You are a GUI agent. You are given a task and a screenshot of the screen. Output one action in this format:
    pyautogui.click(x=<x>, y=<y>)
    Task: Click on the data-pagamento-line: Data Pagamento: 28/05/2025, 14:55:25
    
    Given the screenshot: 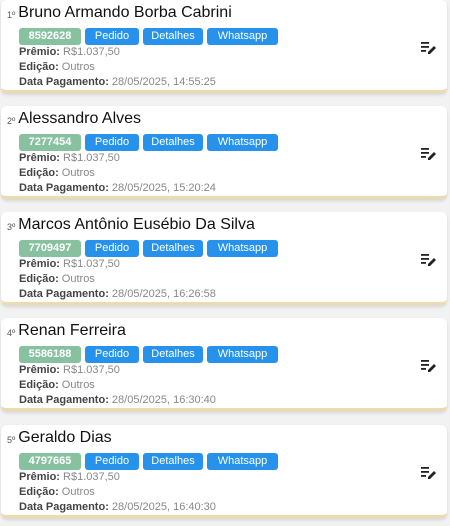 What is the action you would take?
    pyautogui.click(x=148, y=82)
    